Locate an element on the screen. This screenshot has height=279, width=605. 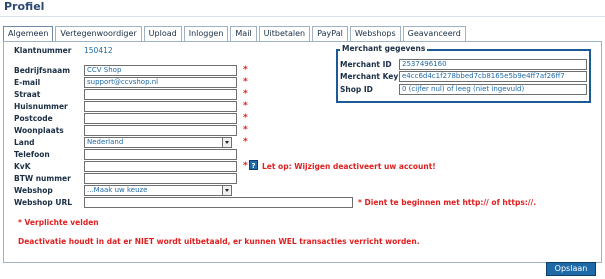
btw-row: BTW nummer is located at coordinates (164, 179).